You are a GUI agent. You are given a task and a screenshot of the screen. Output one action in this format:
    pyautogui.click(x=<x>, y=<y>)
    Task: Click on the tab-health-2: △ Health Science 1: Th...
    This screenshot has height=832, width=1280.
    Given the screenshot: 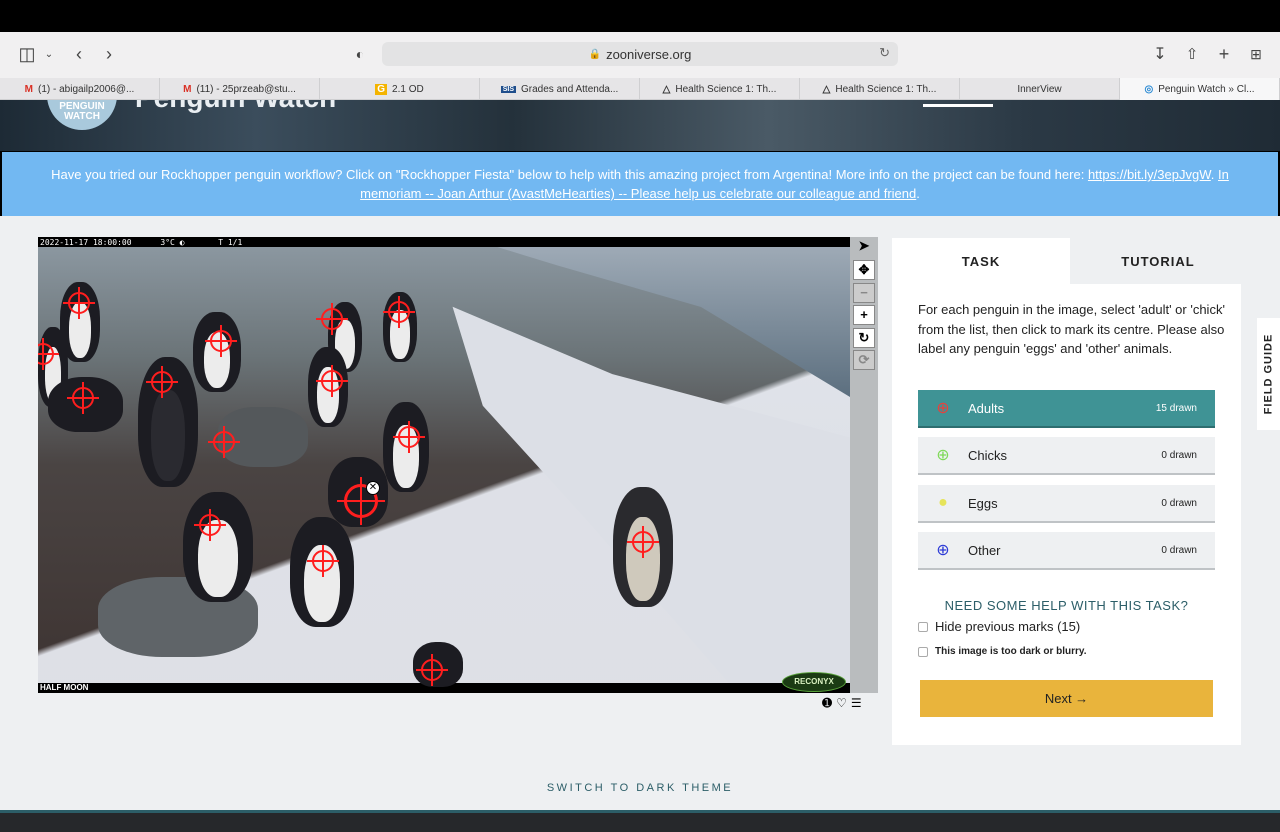 What is the action you would take?
    pyautogui.click(x=880, y=89)
    